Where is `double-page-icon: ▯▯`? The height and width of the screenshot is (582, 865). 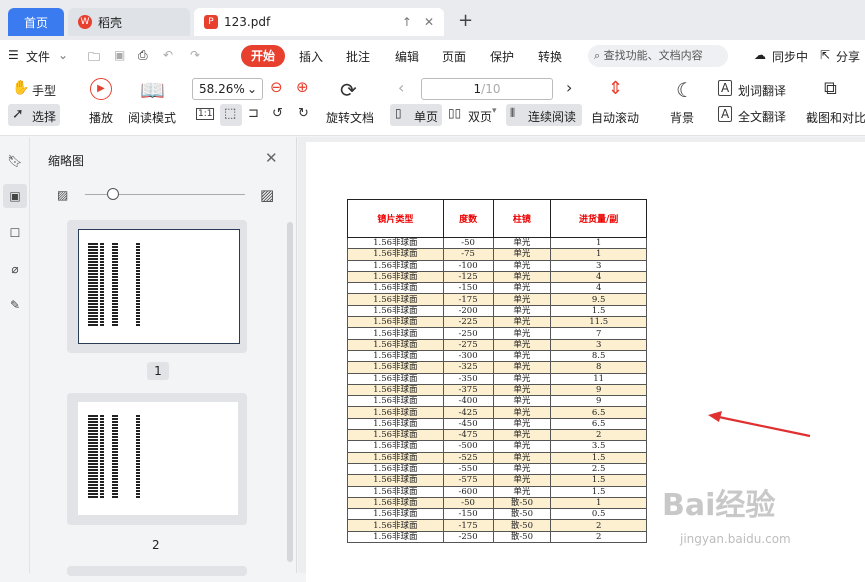 double-page-icon: ▯▯ is located at coordinates (454, 113).